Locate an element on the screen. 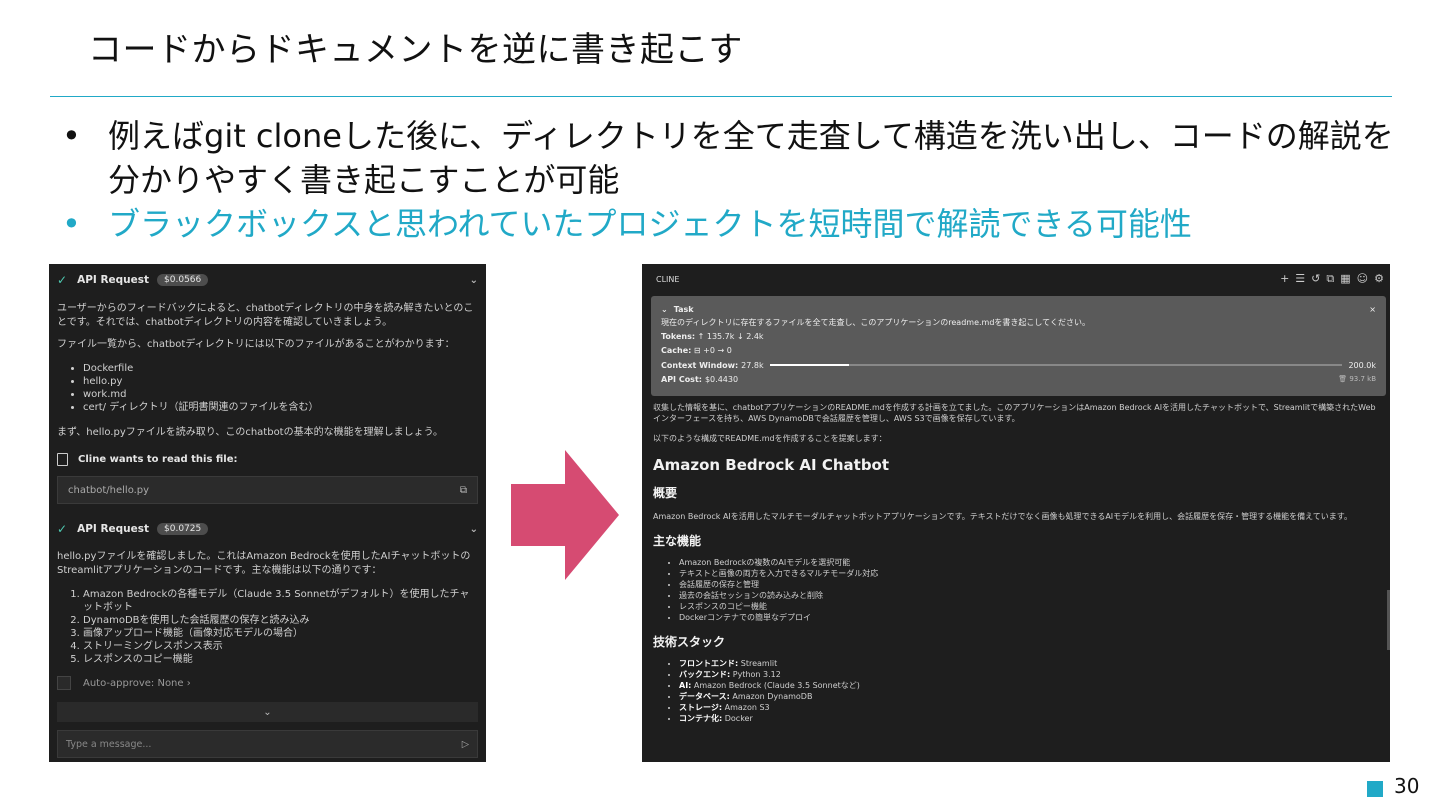 This screenshot has width=1440, height=810. list-item: Dockerfile is located at coordinates (280, 368).